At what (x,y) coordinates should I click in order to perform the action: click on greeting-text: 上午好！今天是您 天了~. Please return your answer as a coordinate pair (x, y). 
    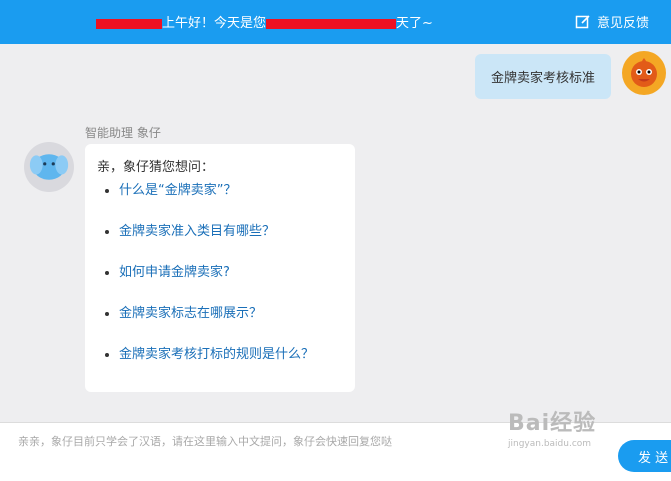
    Looking at the image, I should click on (264, 21).